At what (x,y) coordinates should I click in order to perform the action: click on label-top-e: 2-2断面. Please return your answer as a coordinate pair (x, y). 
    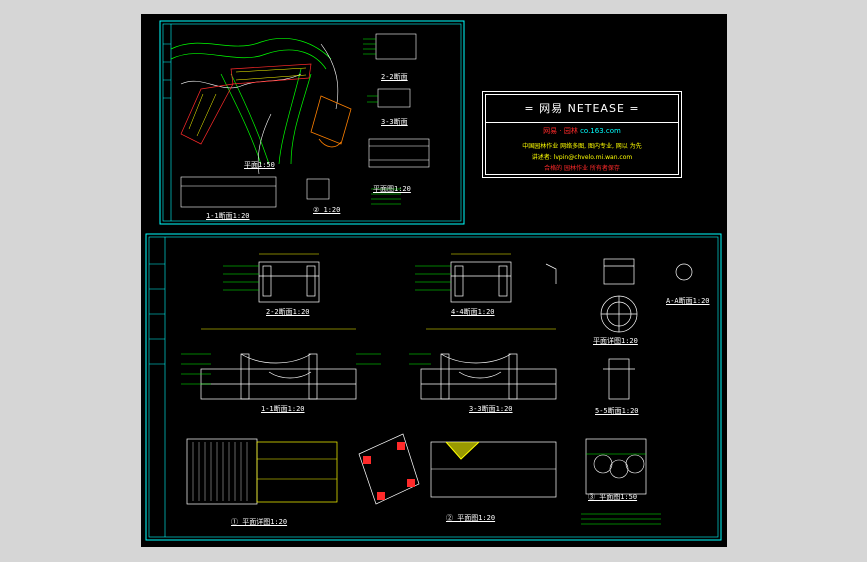
    Looking at the image, I should click on (394, 77).